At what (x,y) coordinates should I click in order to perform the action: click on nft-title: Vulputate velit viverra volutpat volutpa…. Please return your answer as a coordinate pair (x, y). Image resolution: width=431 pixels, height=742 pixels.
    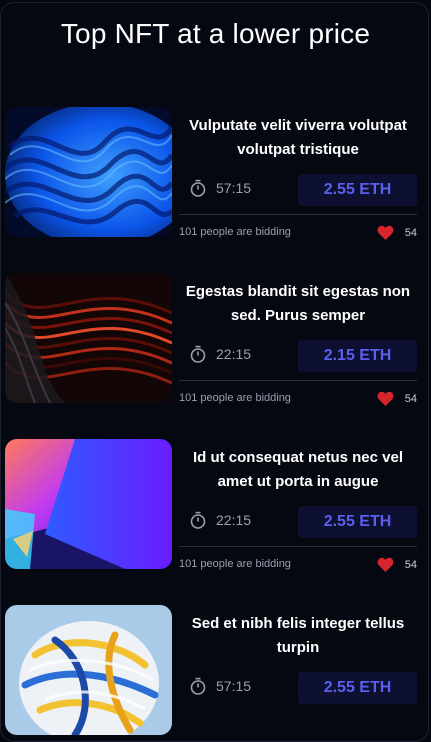
    Looking at the image, I should click on (298, 138).